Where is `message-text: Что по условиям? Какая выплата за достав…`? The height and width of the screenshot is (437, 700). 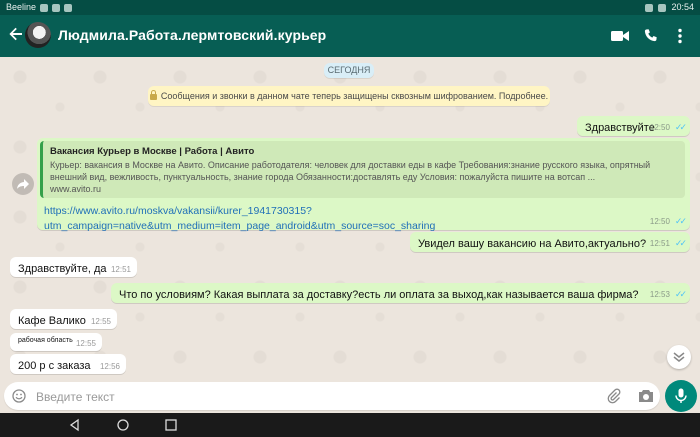
message-text: Что по условиям? Какая выплата за достав… is located at coordinates (379, 295).